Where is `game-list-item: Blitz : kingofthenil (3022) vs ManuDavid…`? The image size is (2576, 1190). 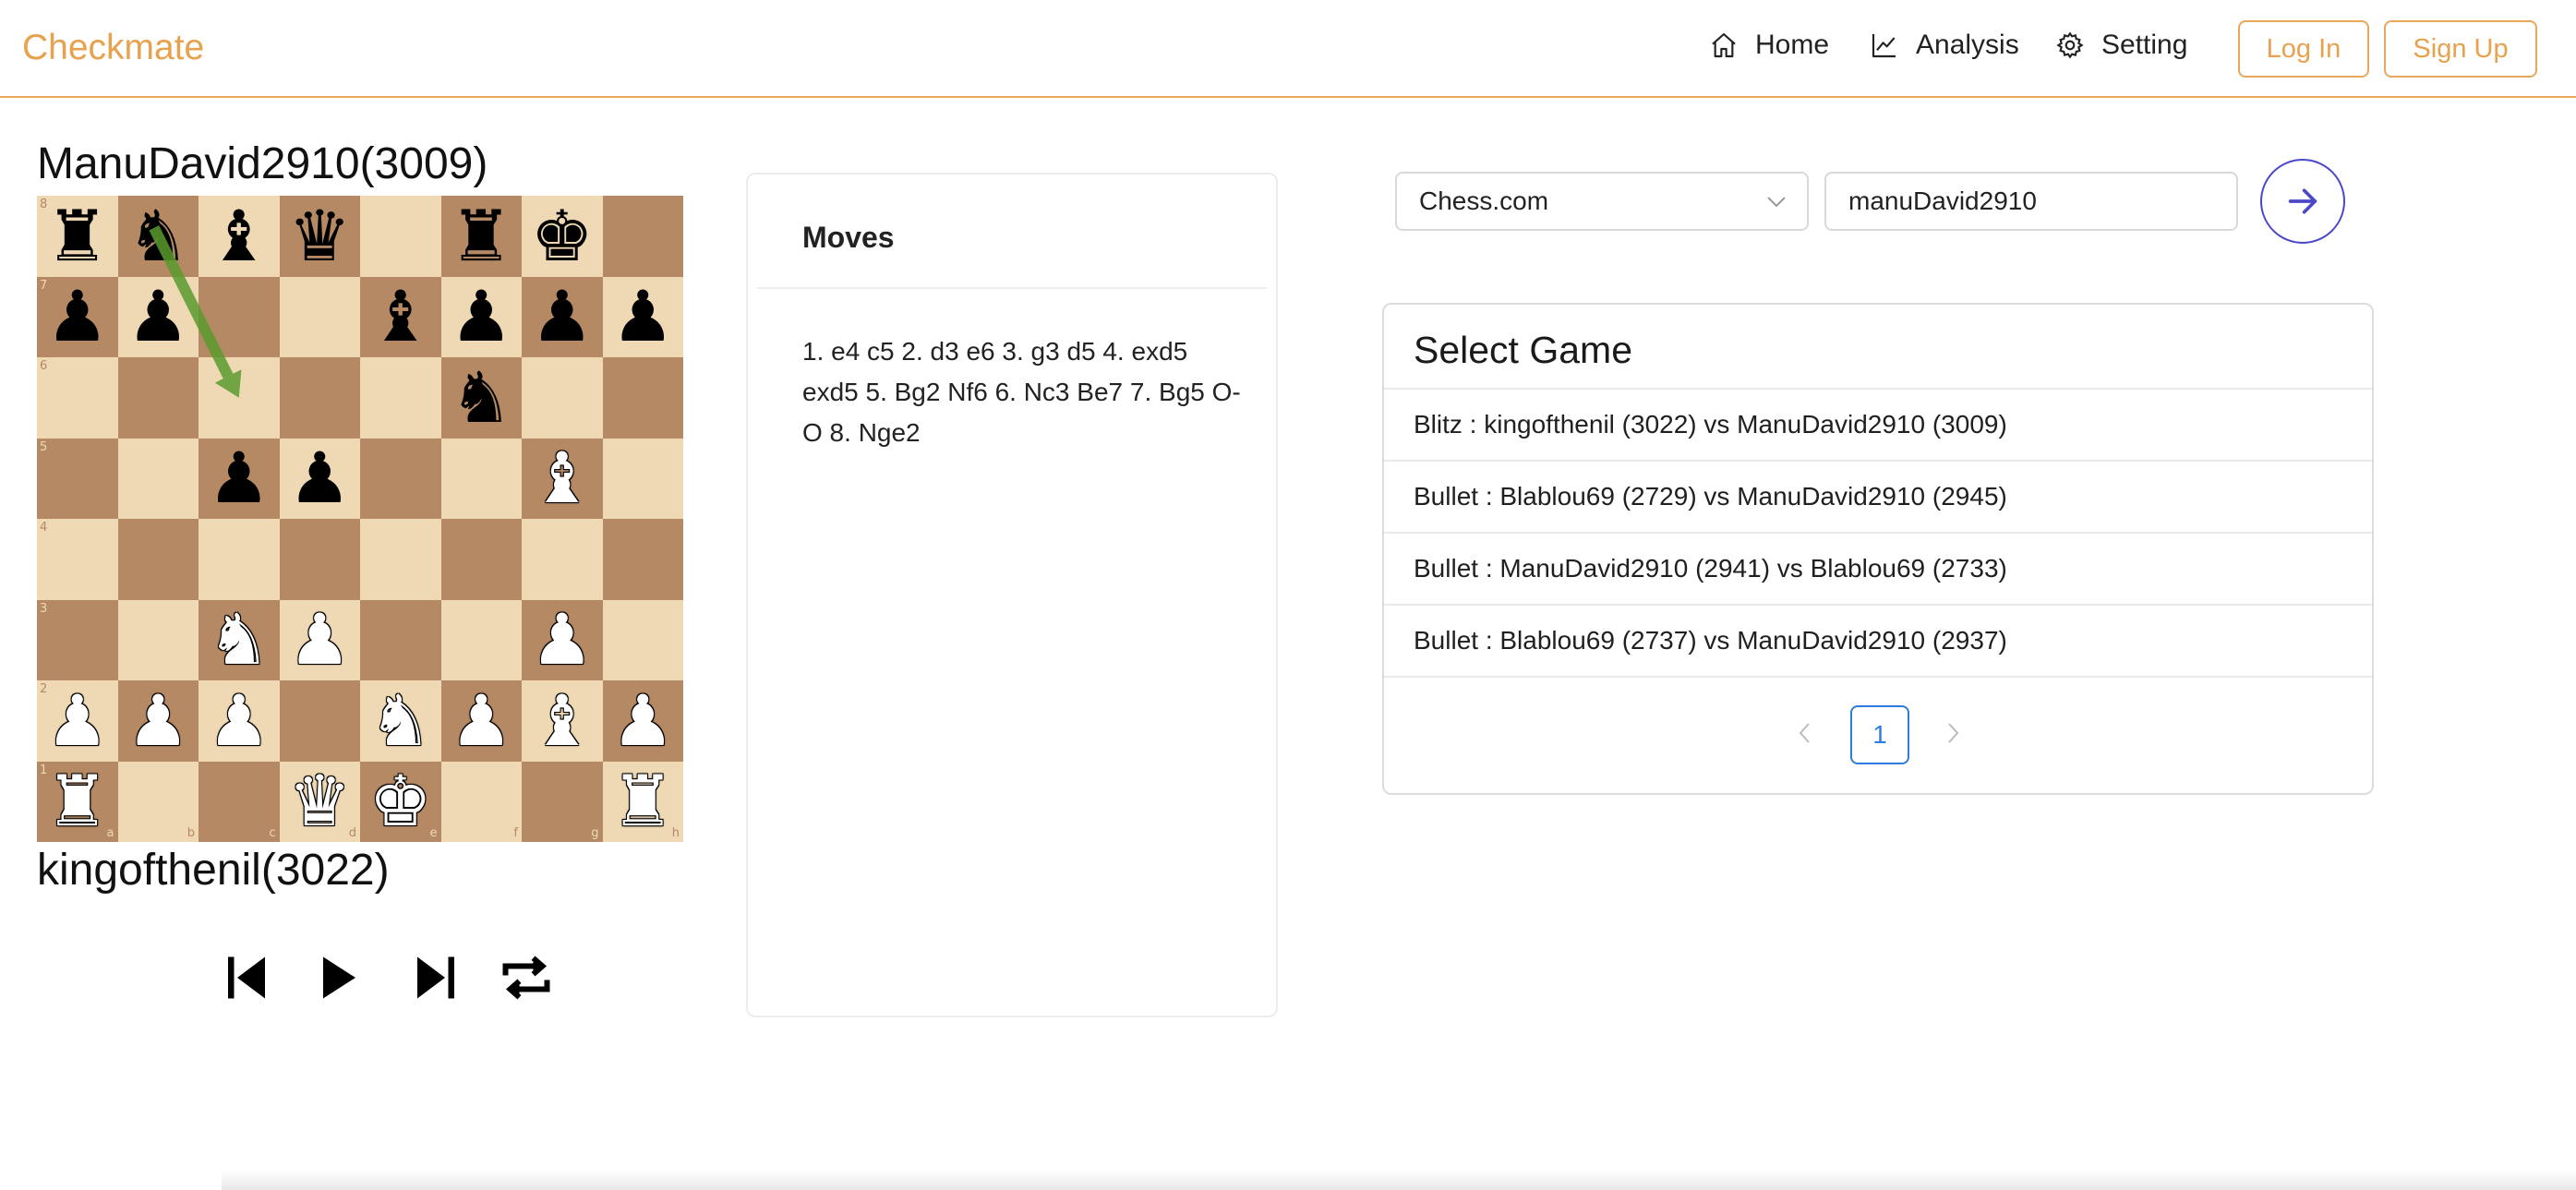
game-list-item: Blitz : kingofthenil (3022) vs ManuDavid… is located at coordinates (1878, 426).